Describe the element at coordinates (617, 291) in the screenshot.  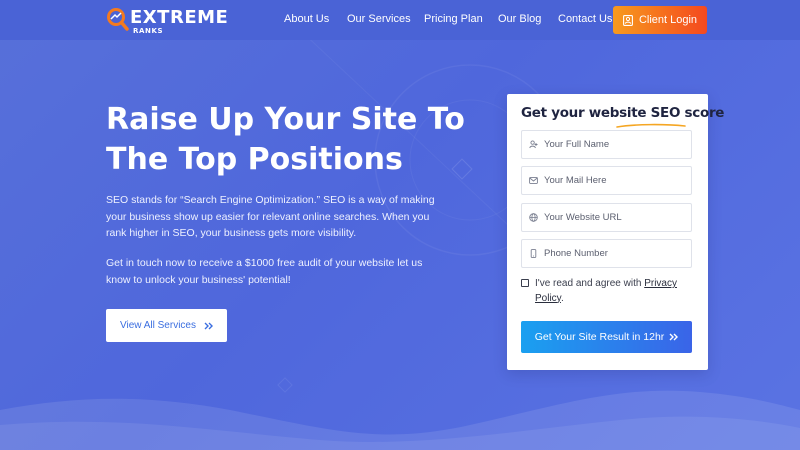
I see `privacy-agreement-text: I've read and agree with Privacy Policy.` at that location.